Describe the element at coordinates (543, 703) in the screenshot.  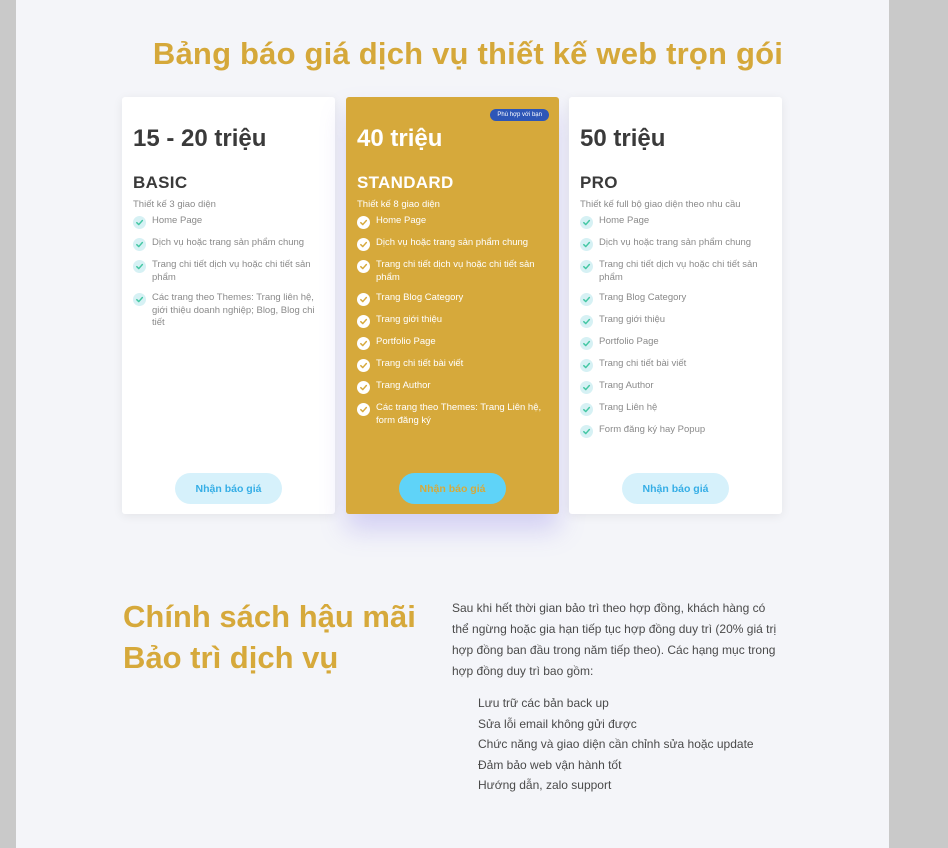
I see `policy-item: Lưu trữ các bản back up` at that location.